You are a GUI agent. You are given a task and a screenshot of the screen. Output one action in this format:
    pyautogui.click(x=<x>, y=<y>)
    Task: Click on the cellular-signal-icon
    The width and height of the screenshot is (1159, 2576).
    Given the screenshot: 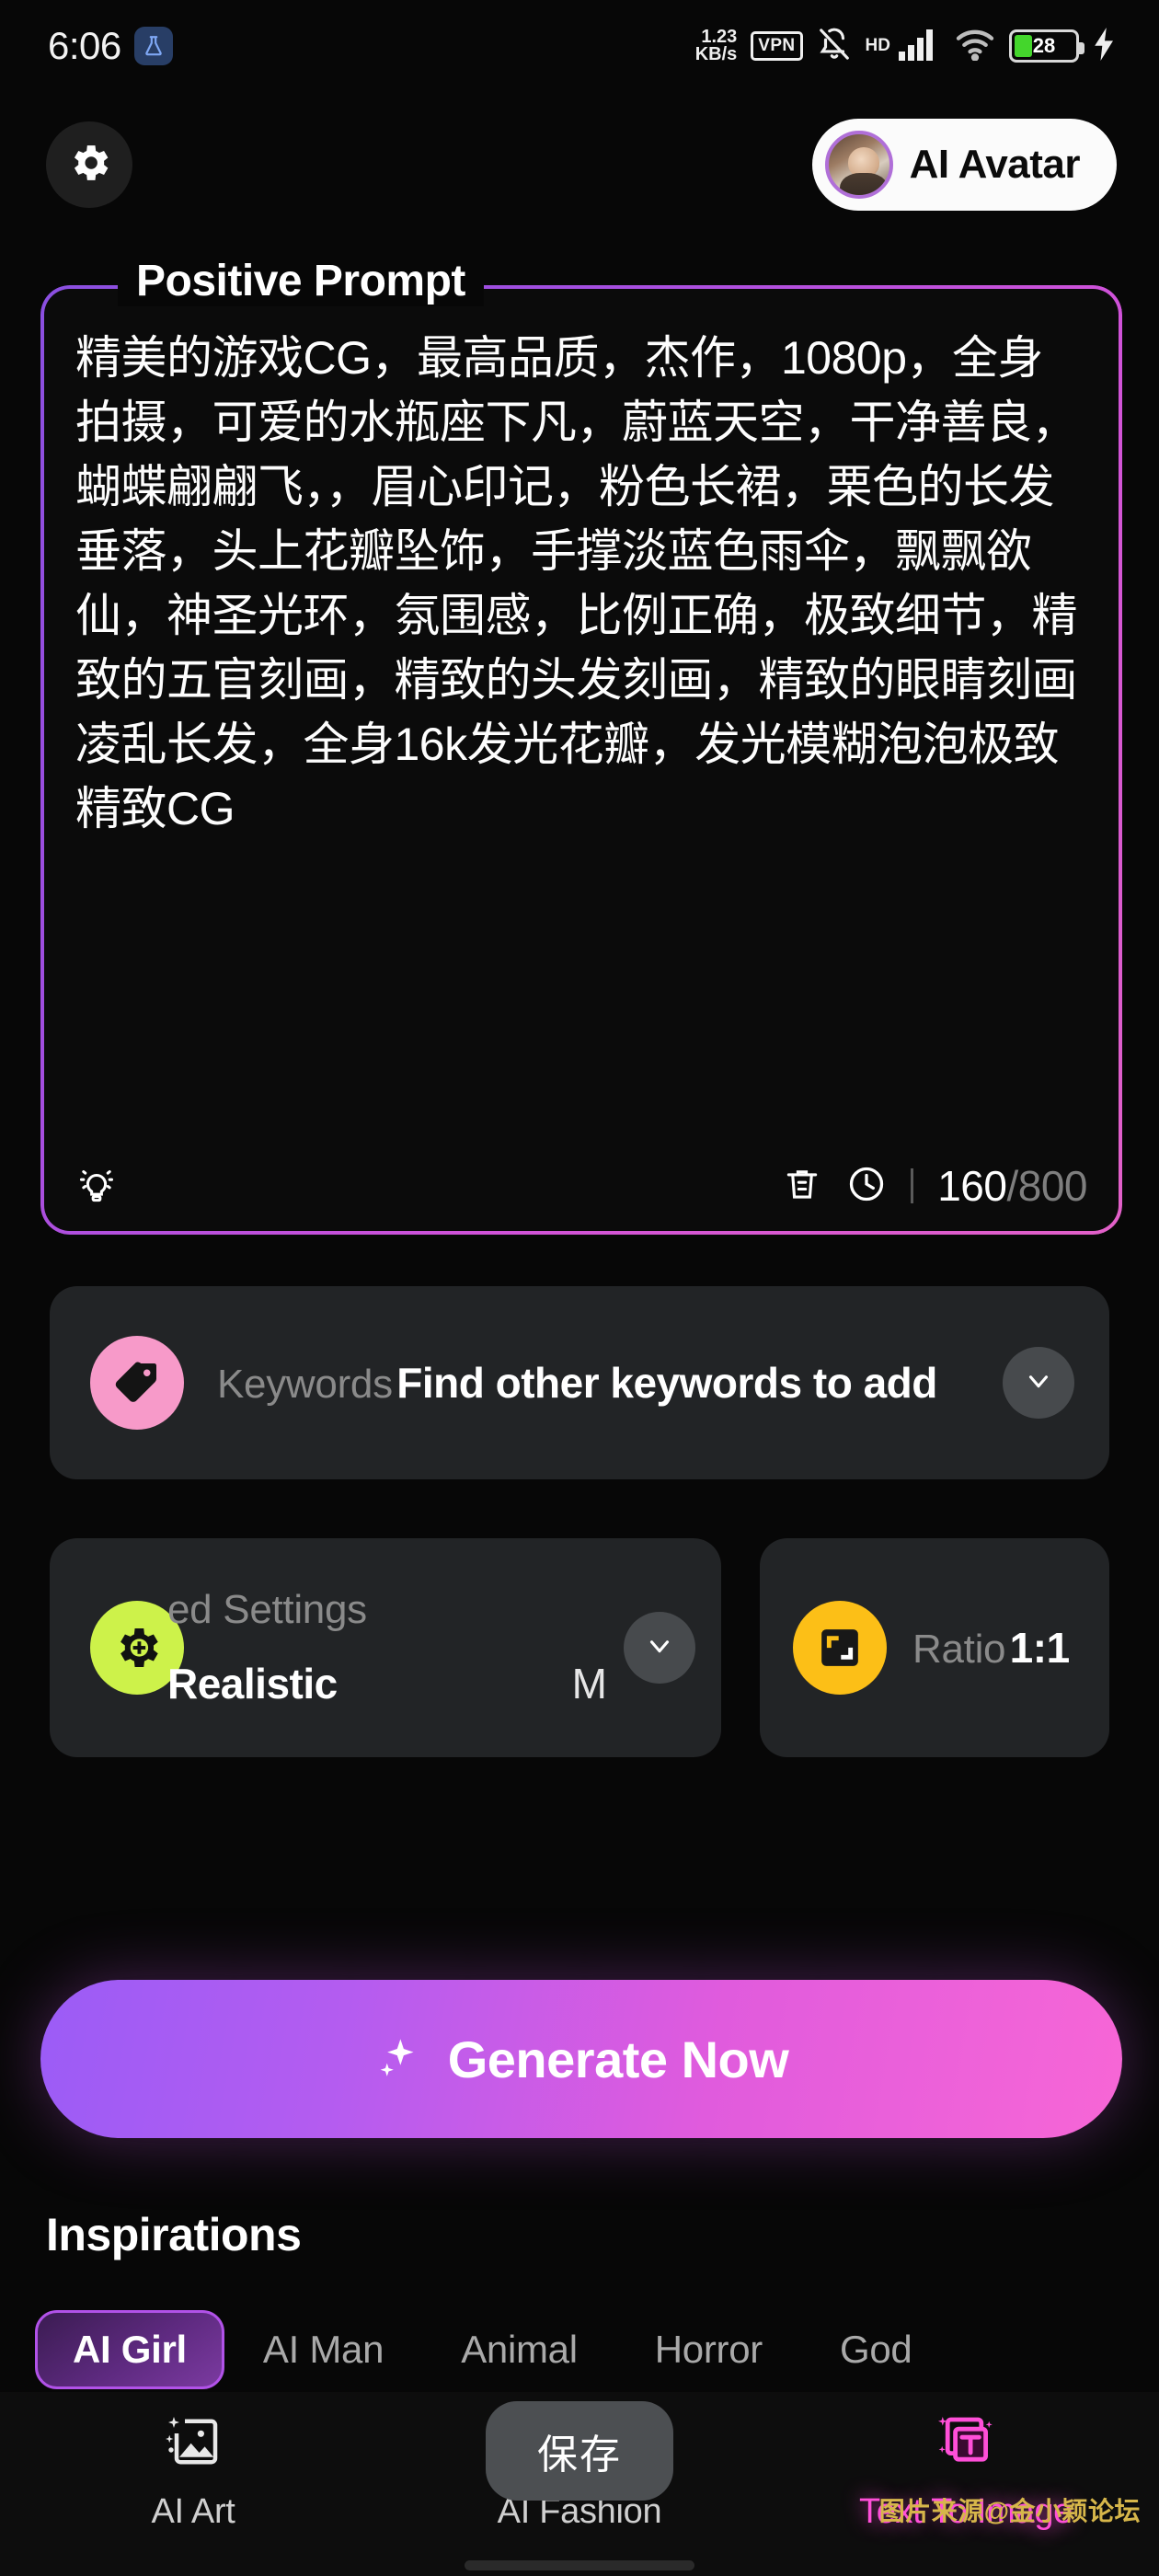 What is the action you would take?
    pyautogui.click(x=920, y=46)
    